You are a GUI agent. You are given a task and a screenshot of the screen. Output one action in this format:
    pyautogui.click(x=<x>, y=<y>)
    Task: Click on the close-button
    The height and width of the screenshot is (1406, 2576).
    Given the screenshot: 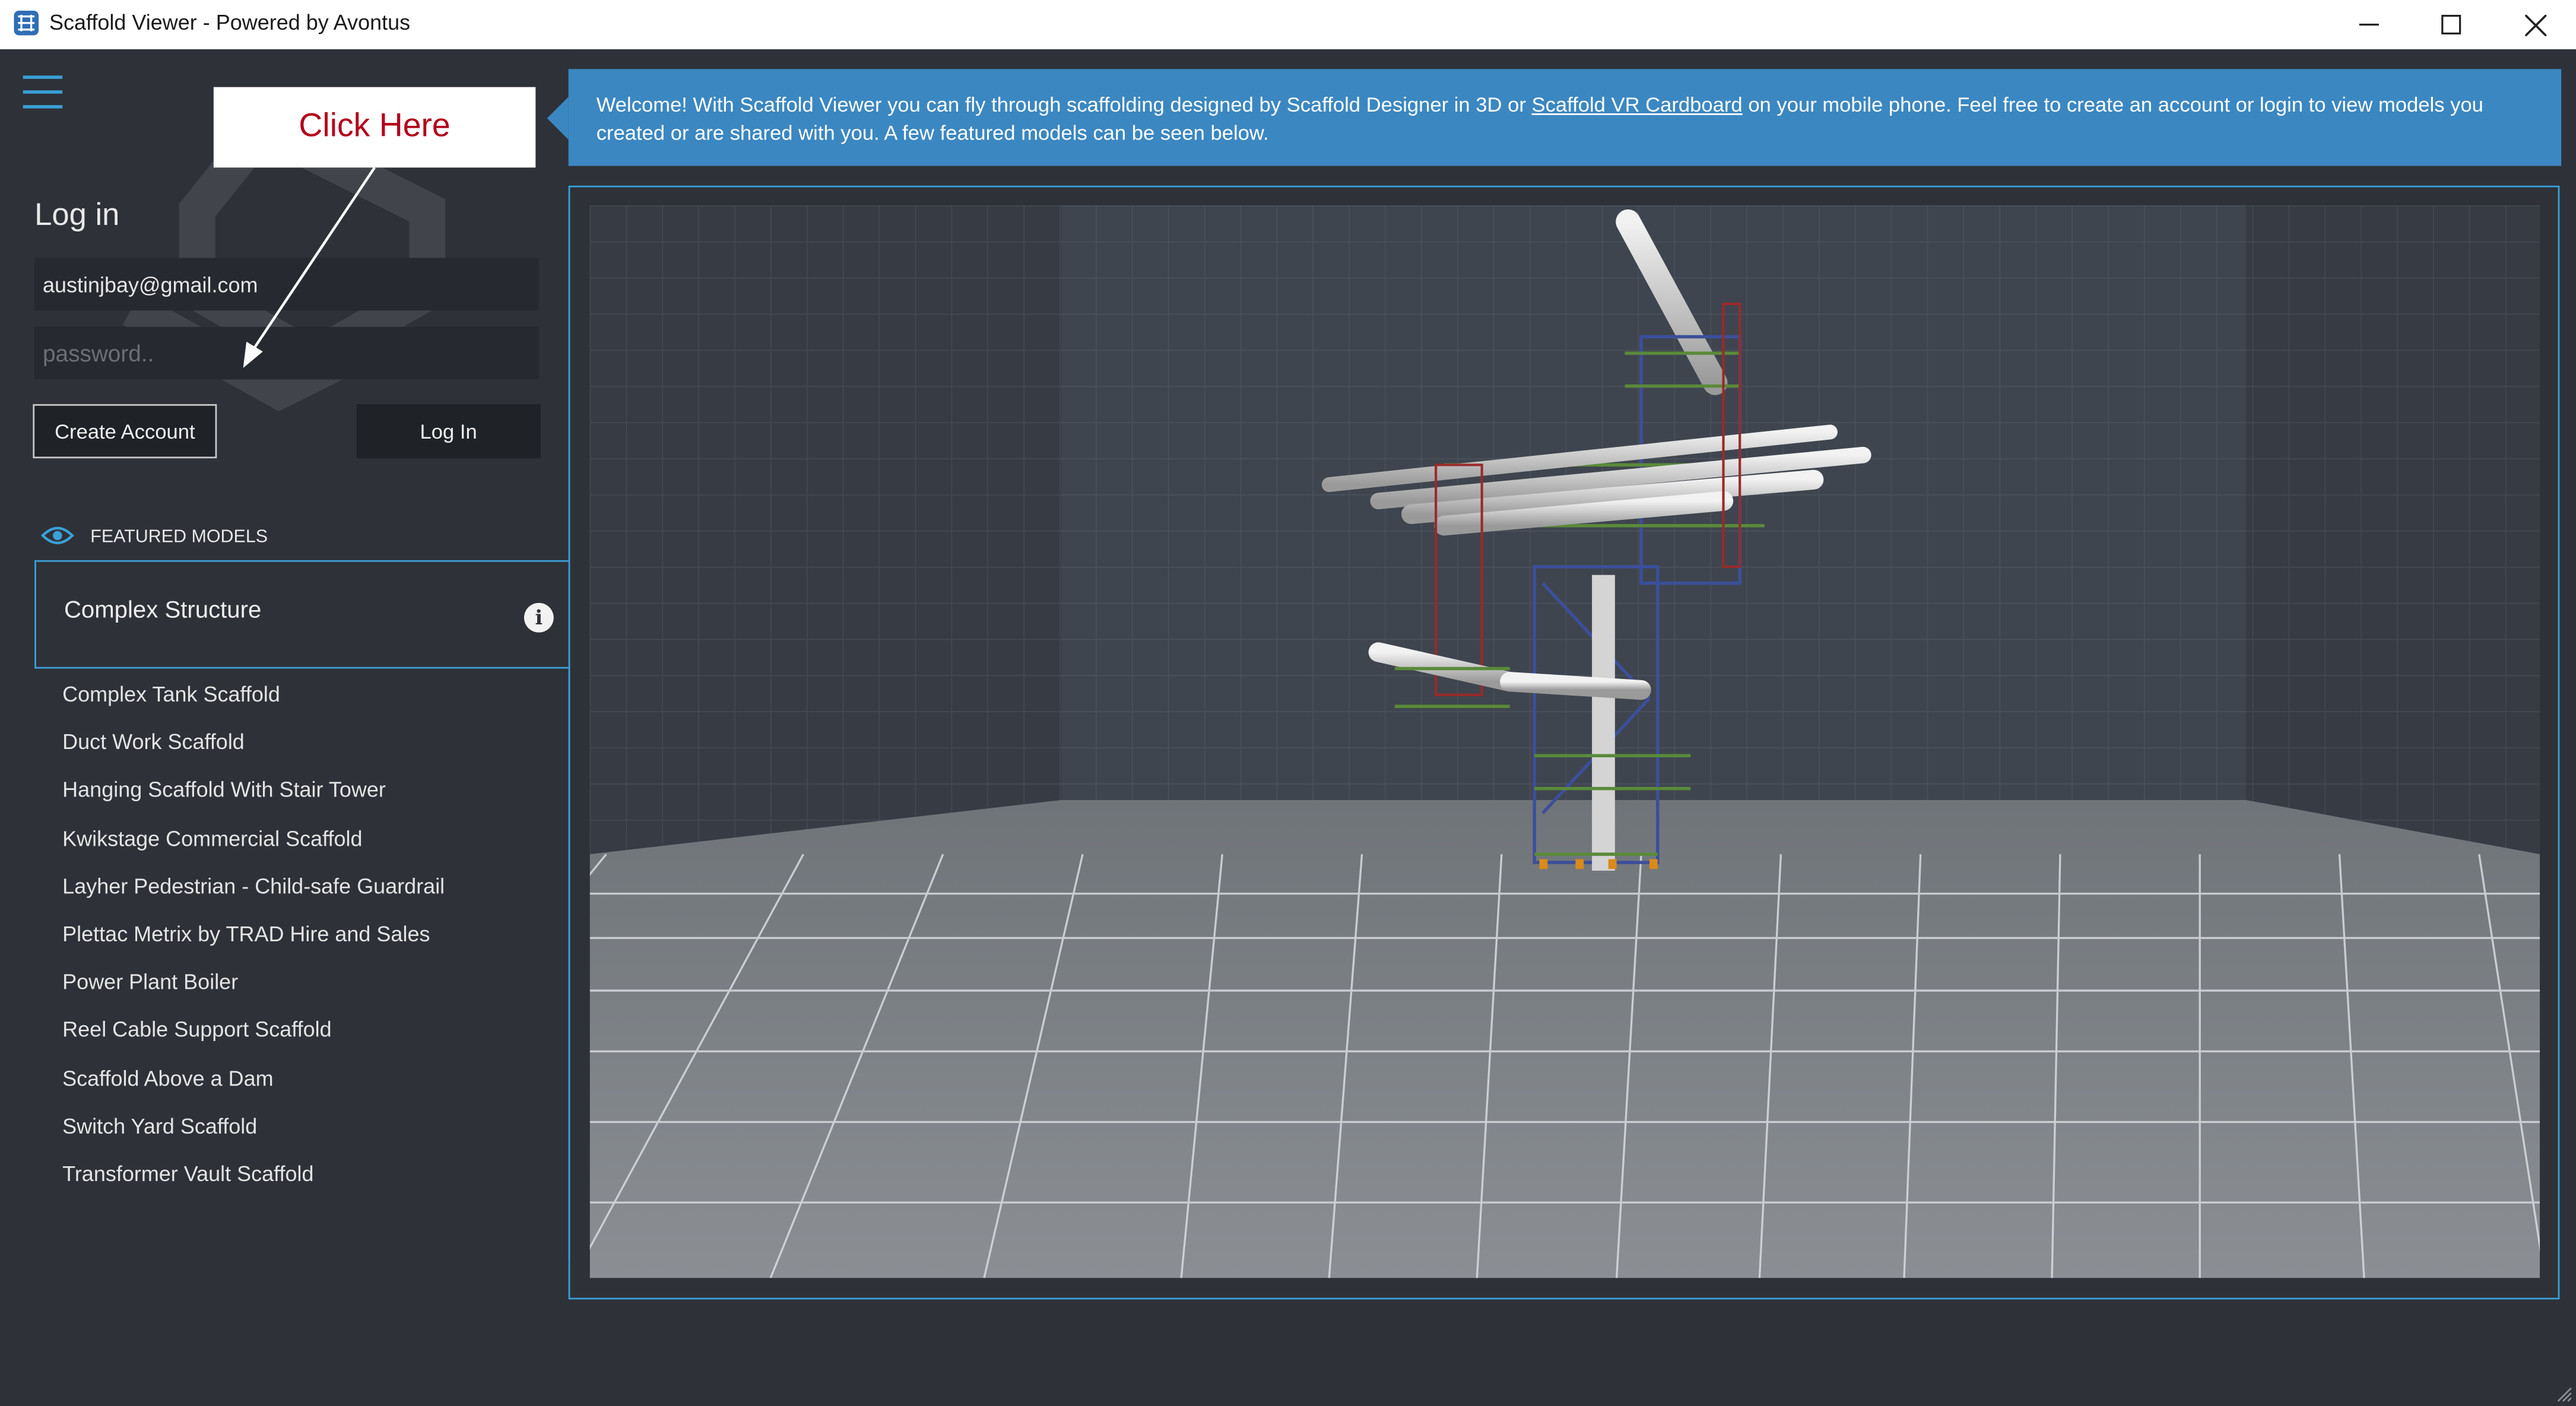 What is the action you would take?
    pyautogui.click(x=2535, y=25)
    